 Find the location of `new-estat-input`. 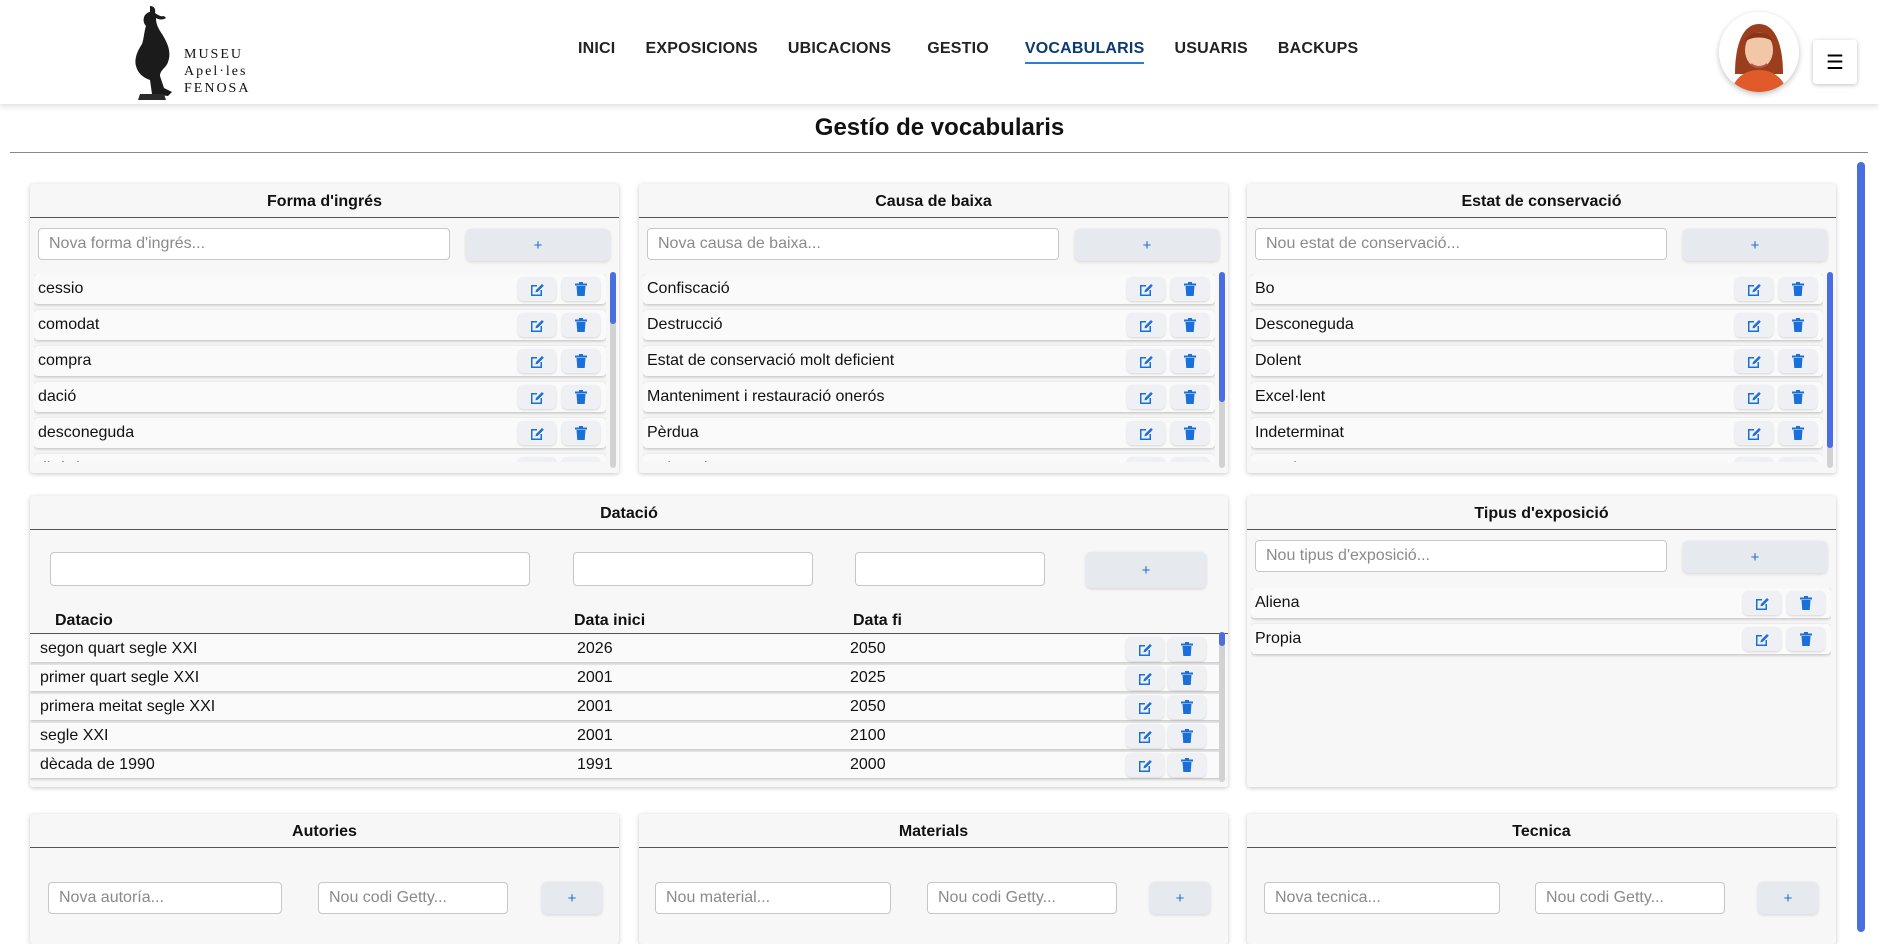

new-estat-input is located at coordinates (1461, 244).